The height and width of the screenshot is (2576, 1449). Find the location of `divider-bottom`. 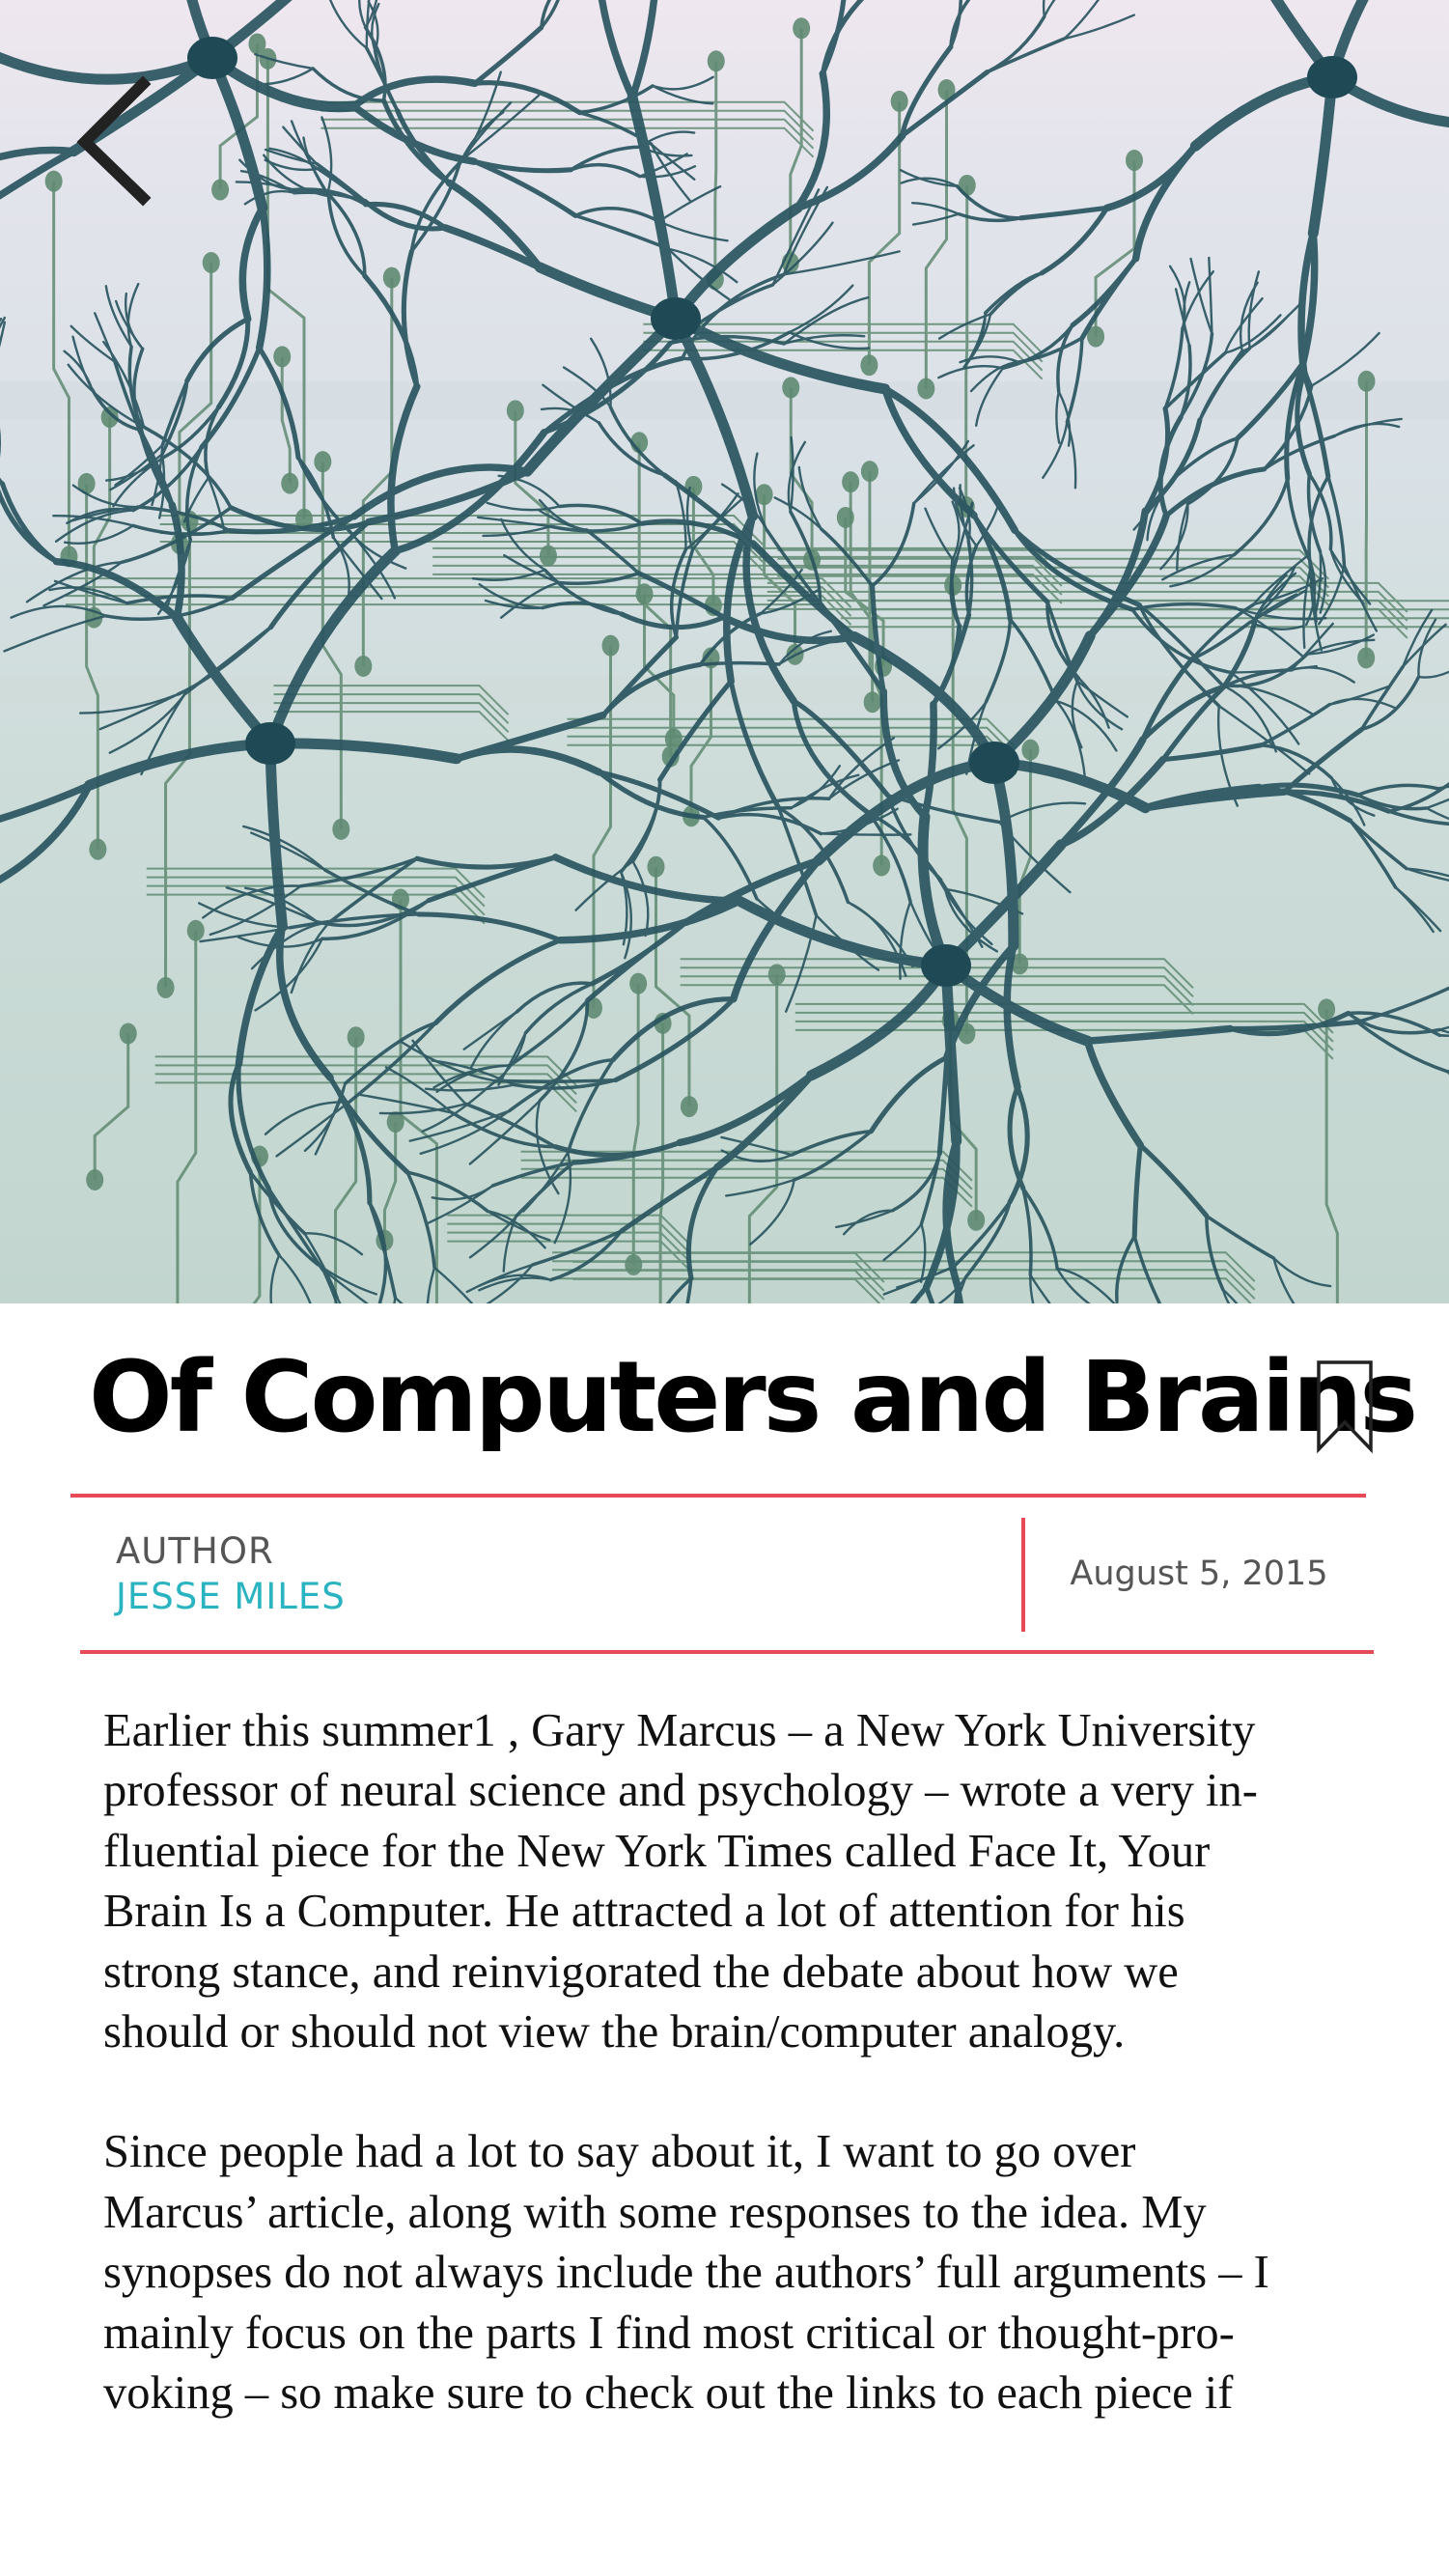

divider-bottom is located at coordinates (727, 1652).